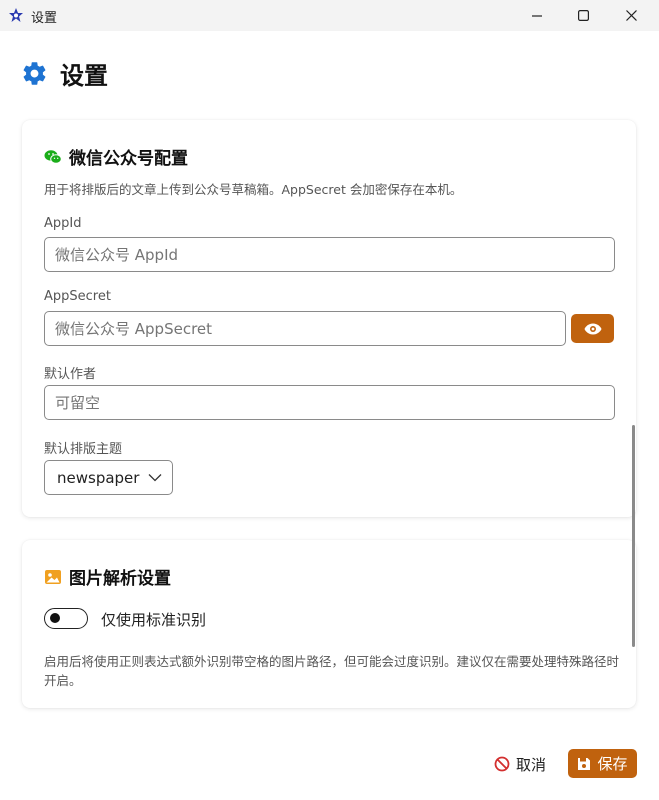 This screenshot has width=659, height=800. Describe the element at coordinates (55, 618) in the screenshot. I see `toggle-knob` at that location.